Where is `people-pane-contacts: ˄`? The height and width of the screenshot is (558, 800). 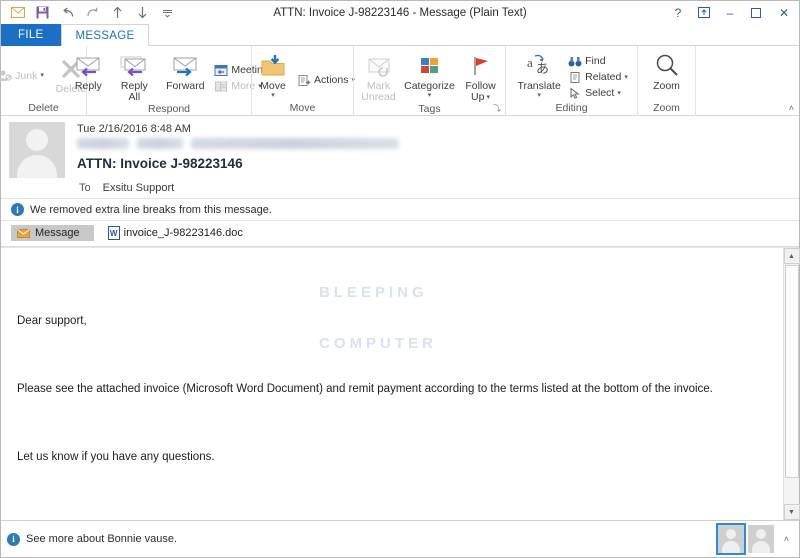
people-pane-contacts: ˄ is located at coordinates (754, 539).